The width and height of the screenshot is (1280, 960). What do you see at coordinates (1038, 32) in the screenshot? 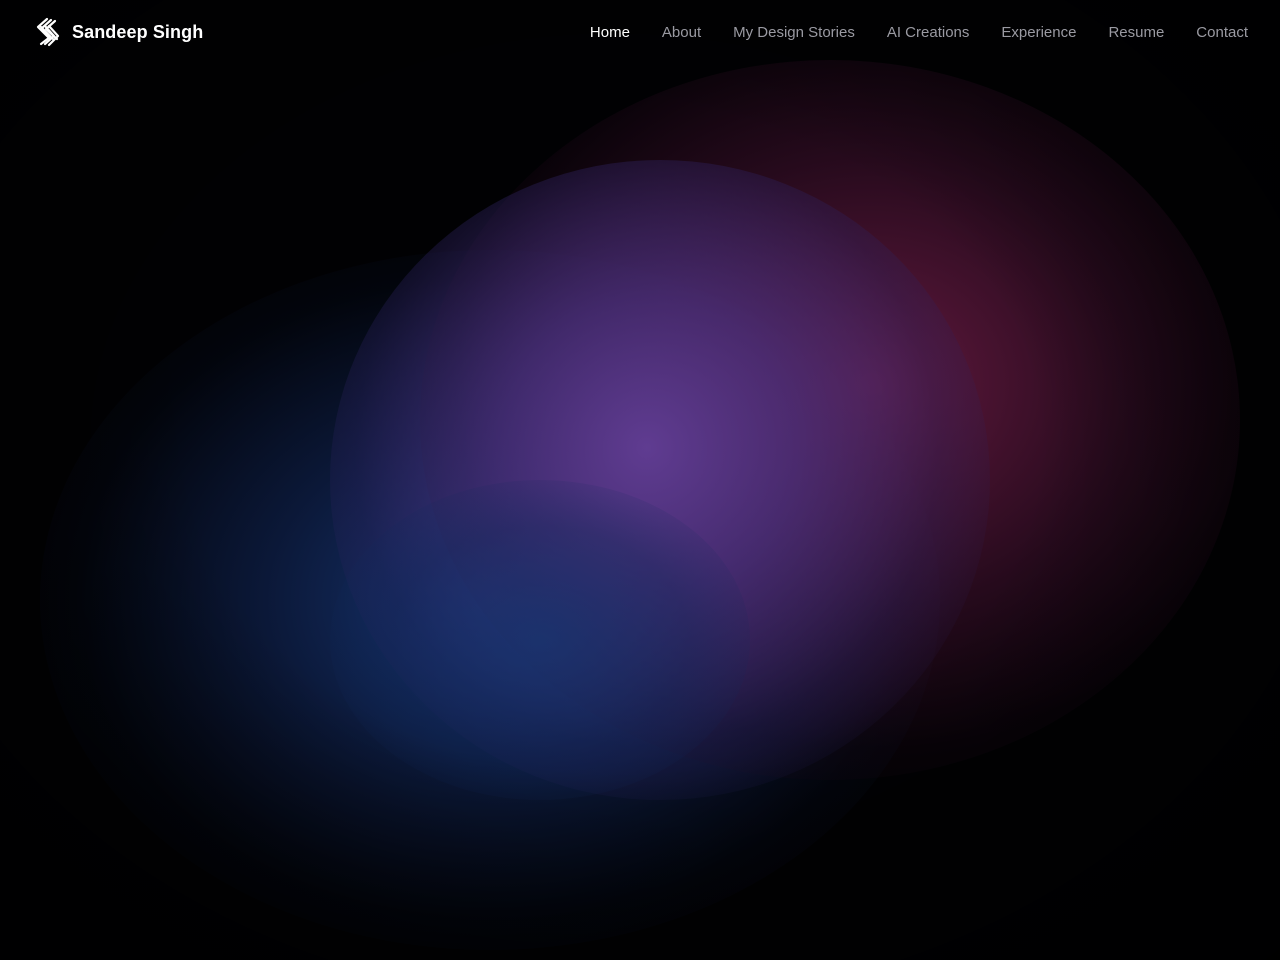
I see `nav-link-experience: Experience` at bounding box center [1038, 32].